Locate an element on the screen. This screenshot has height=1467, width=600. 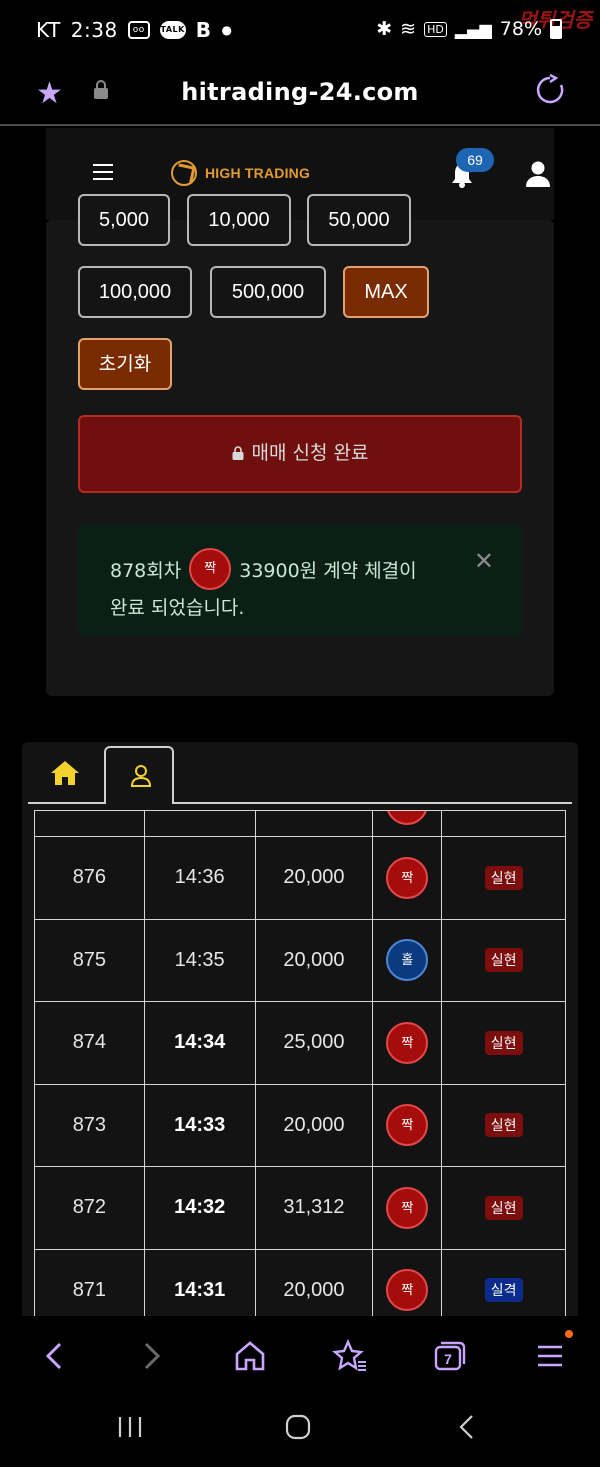
pick-cell: 홀 is located at coordinates (407, 960).